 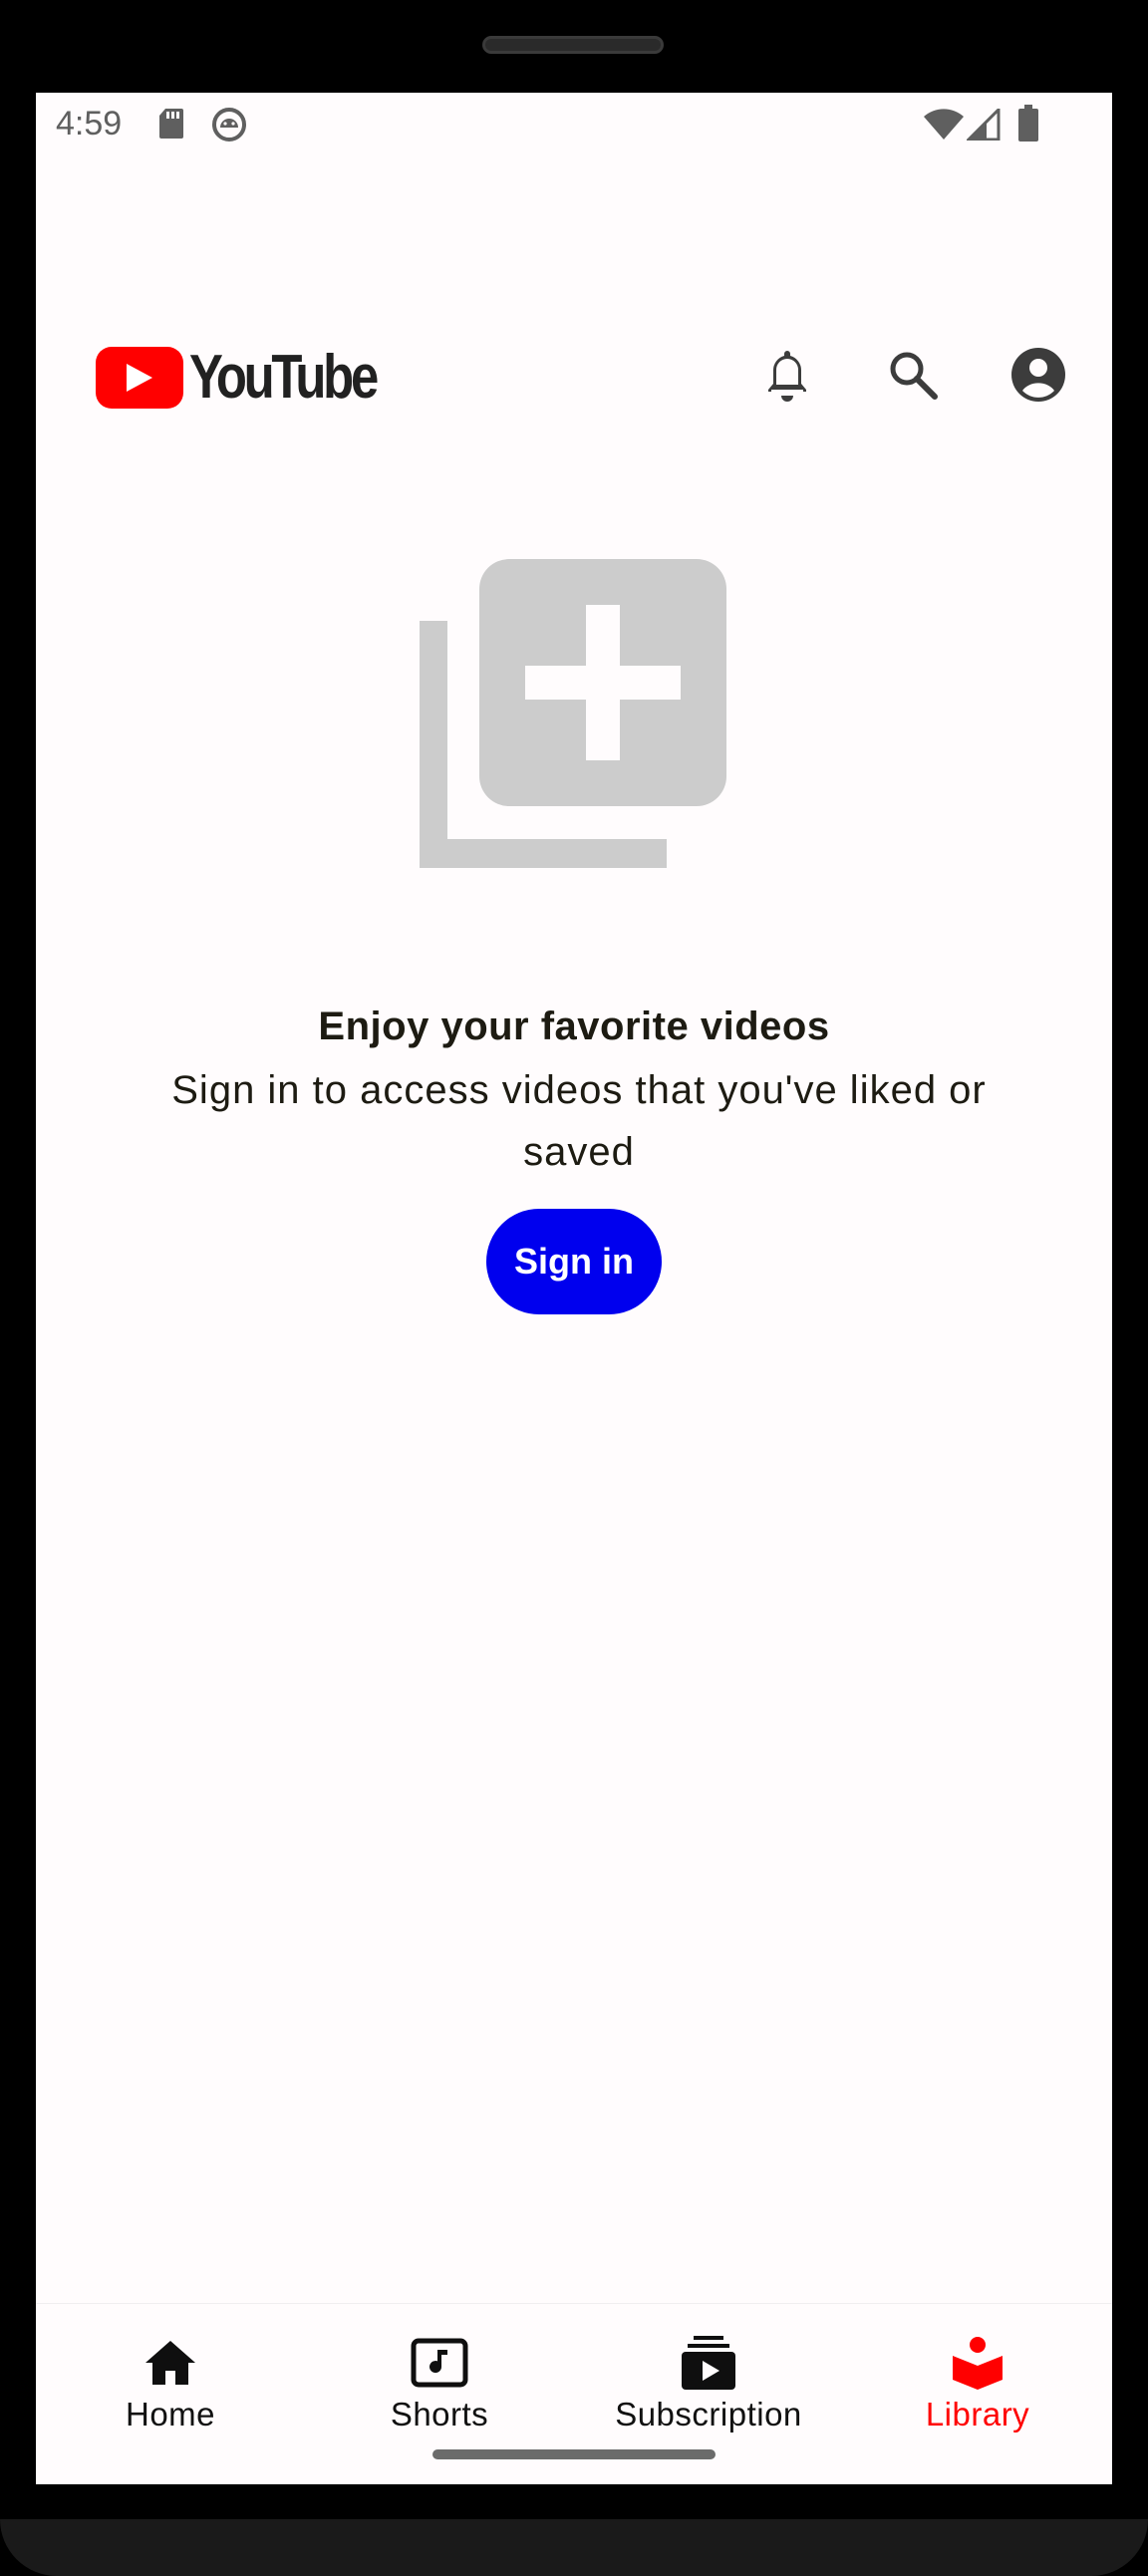 I want to click on search-icon, so click(x=914, y=376).